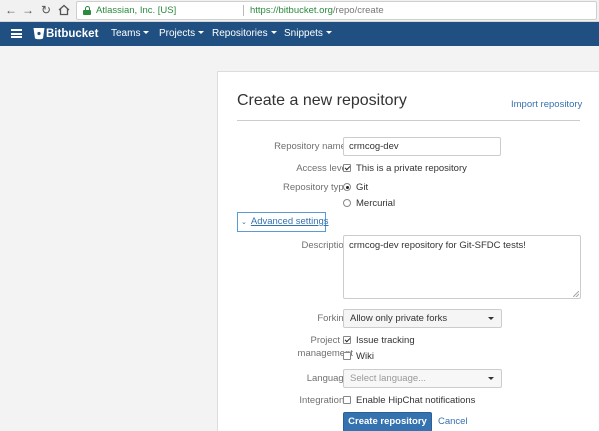 Image resolution: width=599 pixels, height=431 pixels. I want to click on url-text: https://bitbucket.org/repo/create, so click(317, 10).